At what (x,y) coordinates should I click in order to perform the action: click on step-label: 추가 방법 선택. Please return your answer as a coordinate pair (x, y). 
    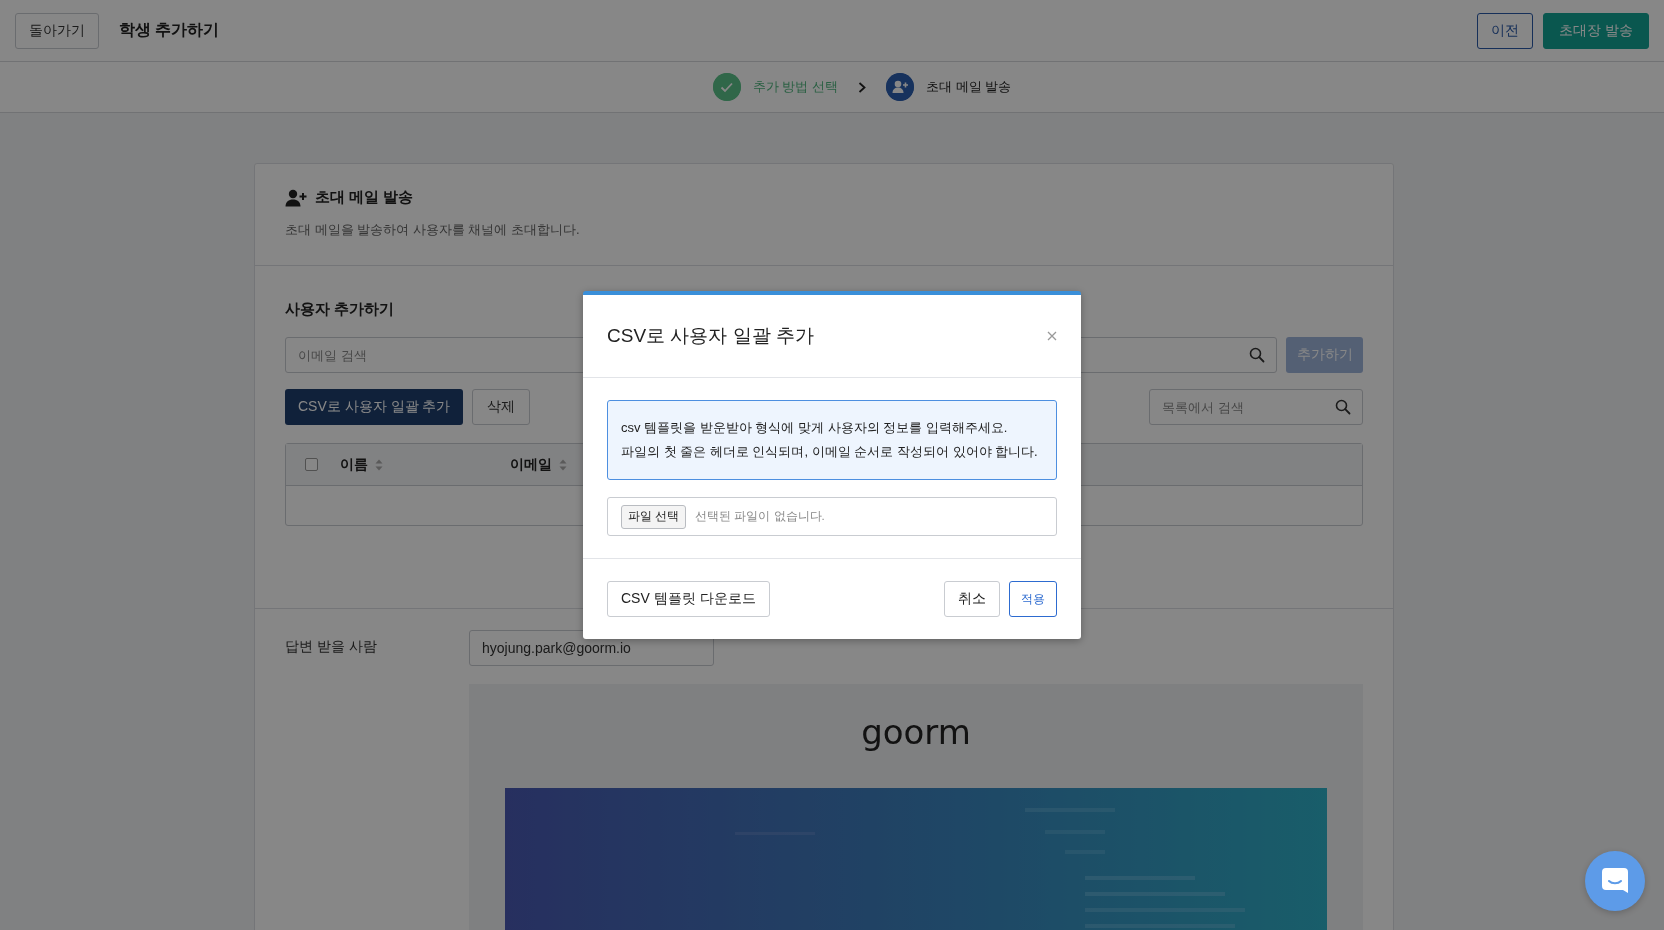
    Looking at the image, I should click on (795, 87).